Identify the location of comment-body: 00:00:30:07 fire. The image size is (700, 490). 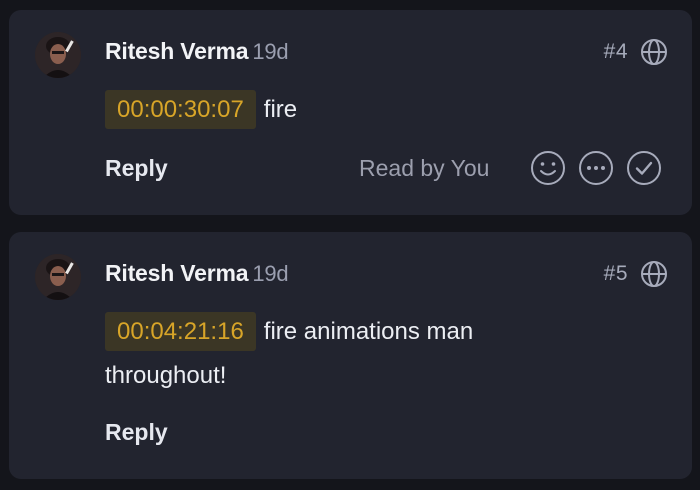
(340, 110).